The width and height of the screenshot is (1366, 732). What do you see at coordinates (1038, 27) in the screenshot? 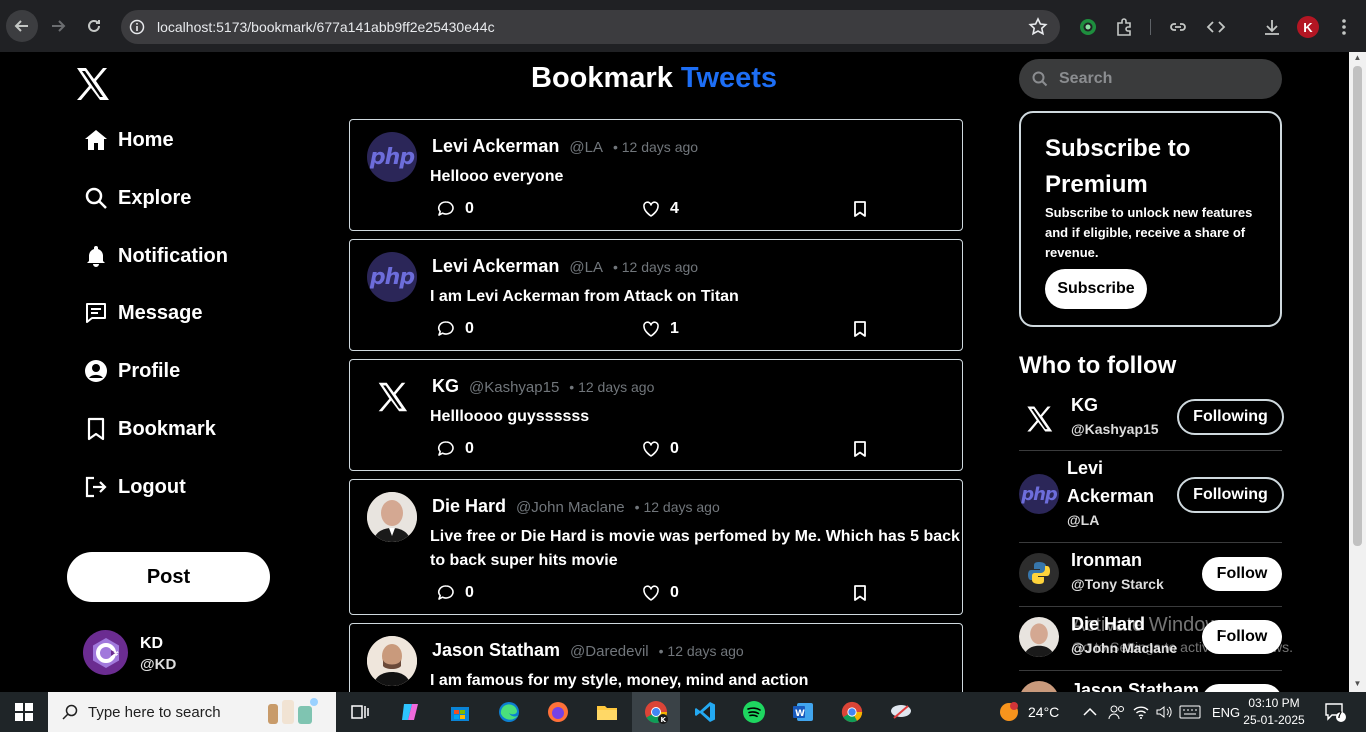
I see `bookmark-star-icon` at bounding box center [1038, 27].